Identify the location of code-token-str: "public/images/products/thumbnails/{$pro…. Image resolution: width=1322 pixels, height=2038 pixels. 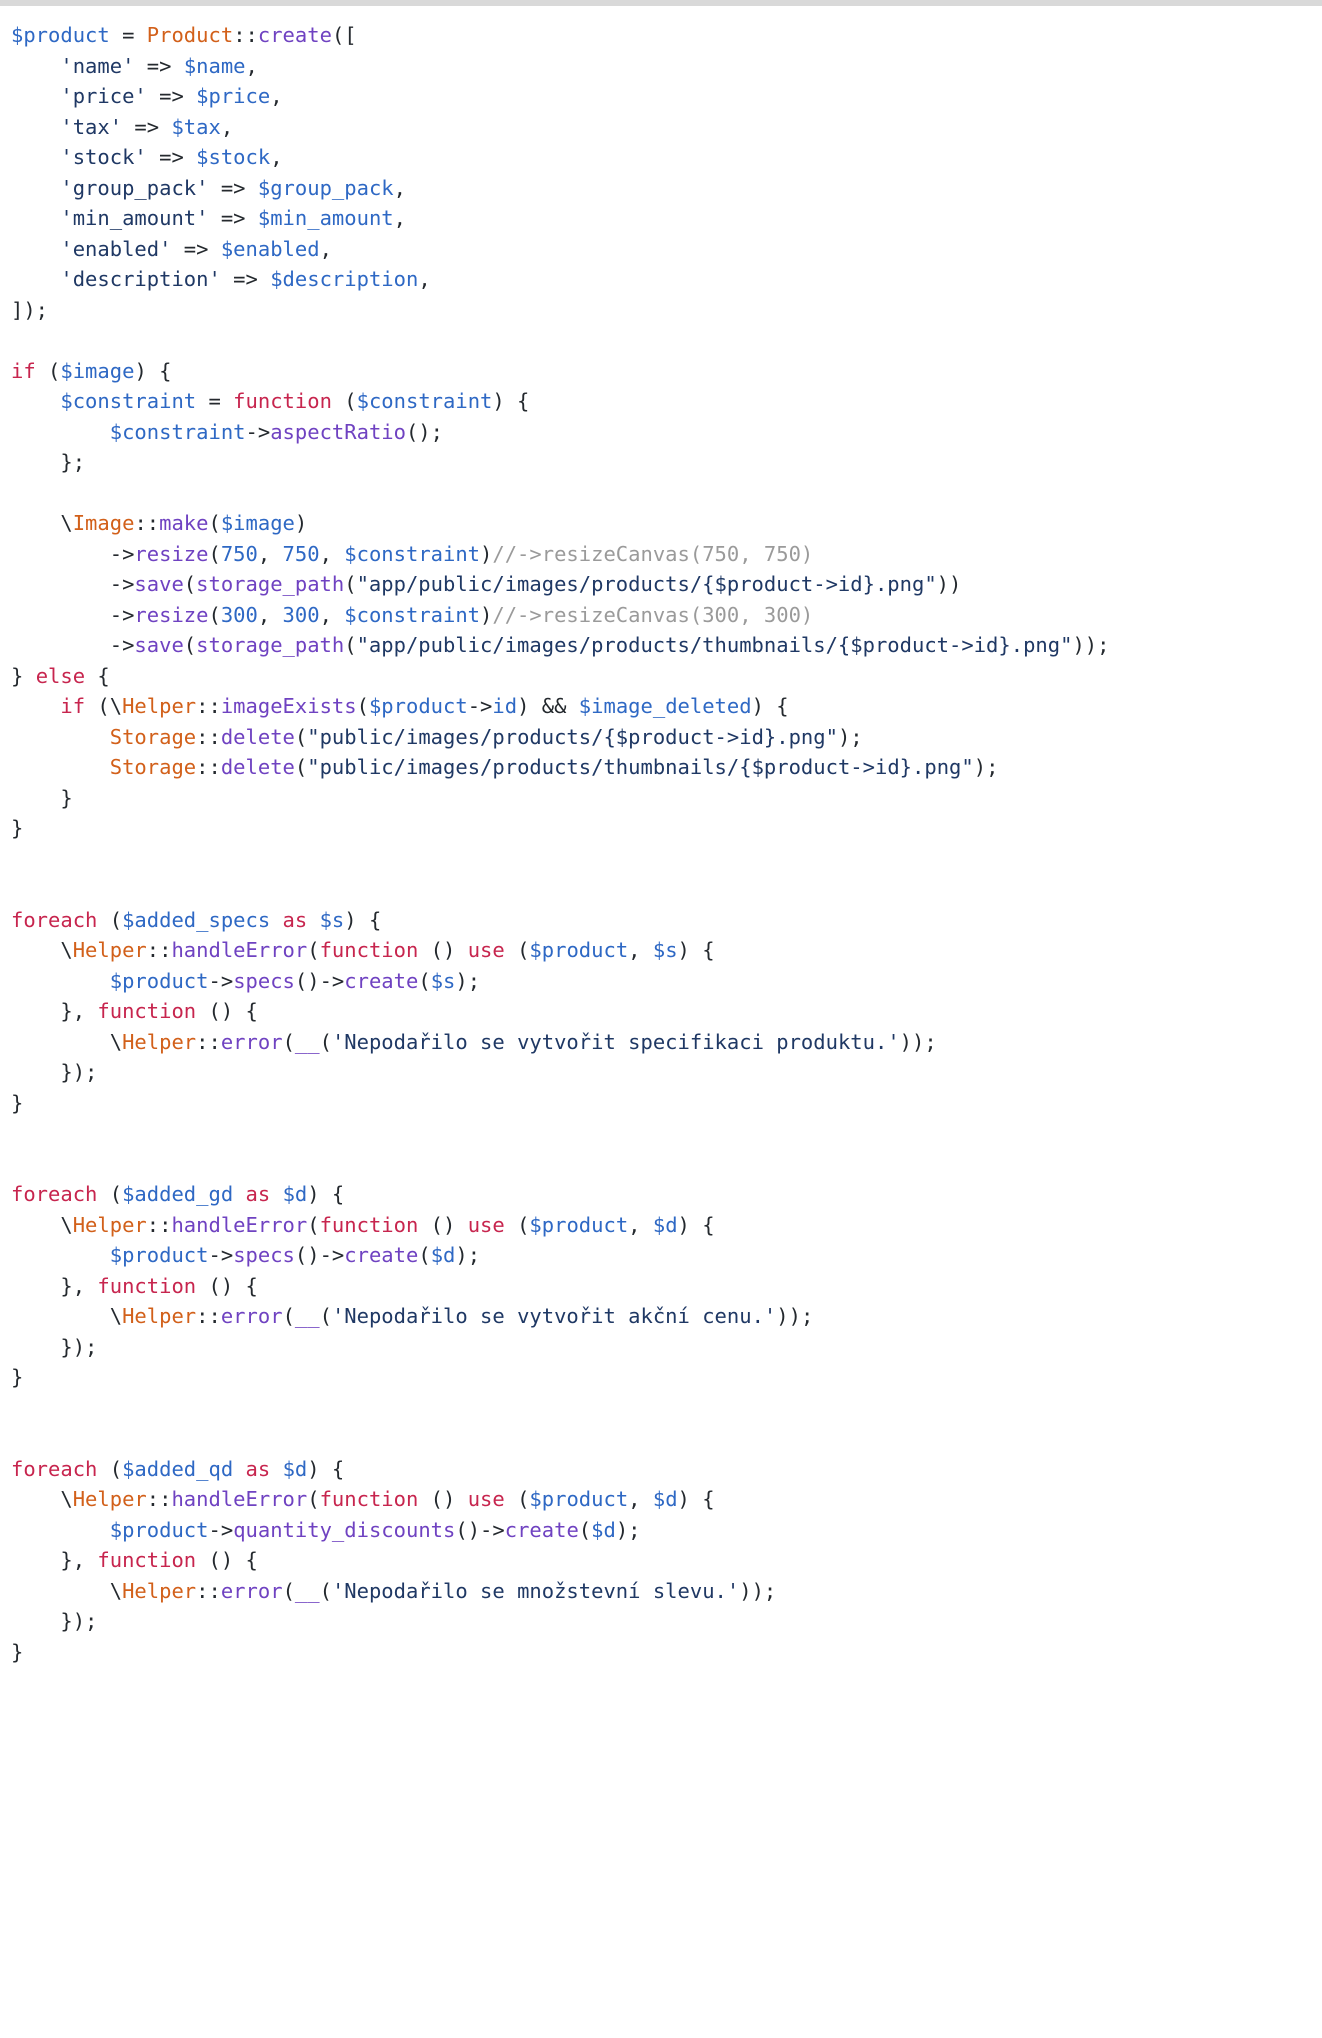
(640, 767).